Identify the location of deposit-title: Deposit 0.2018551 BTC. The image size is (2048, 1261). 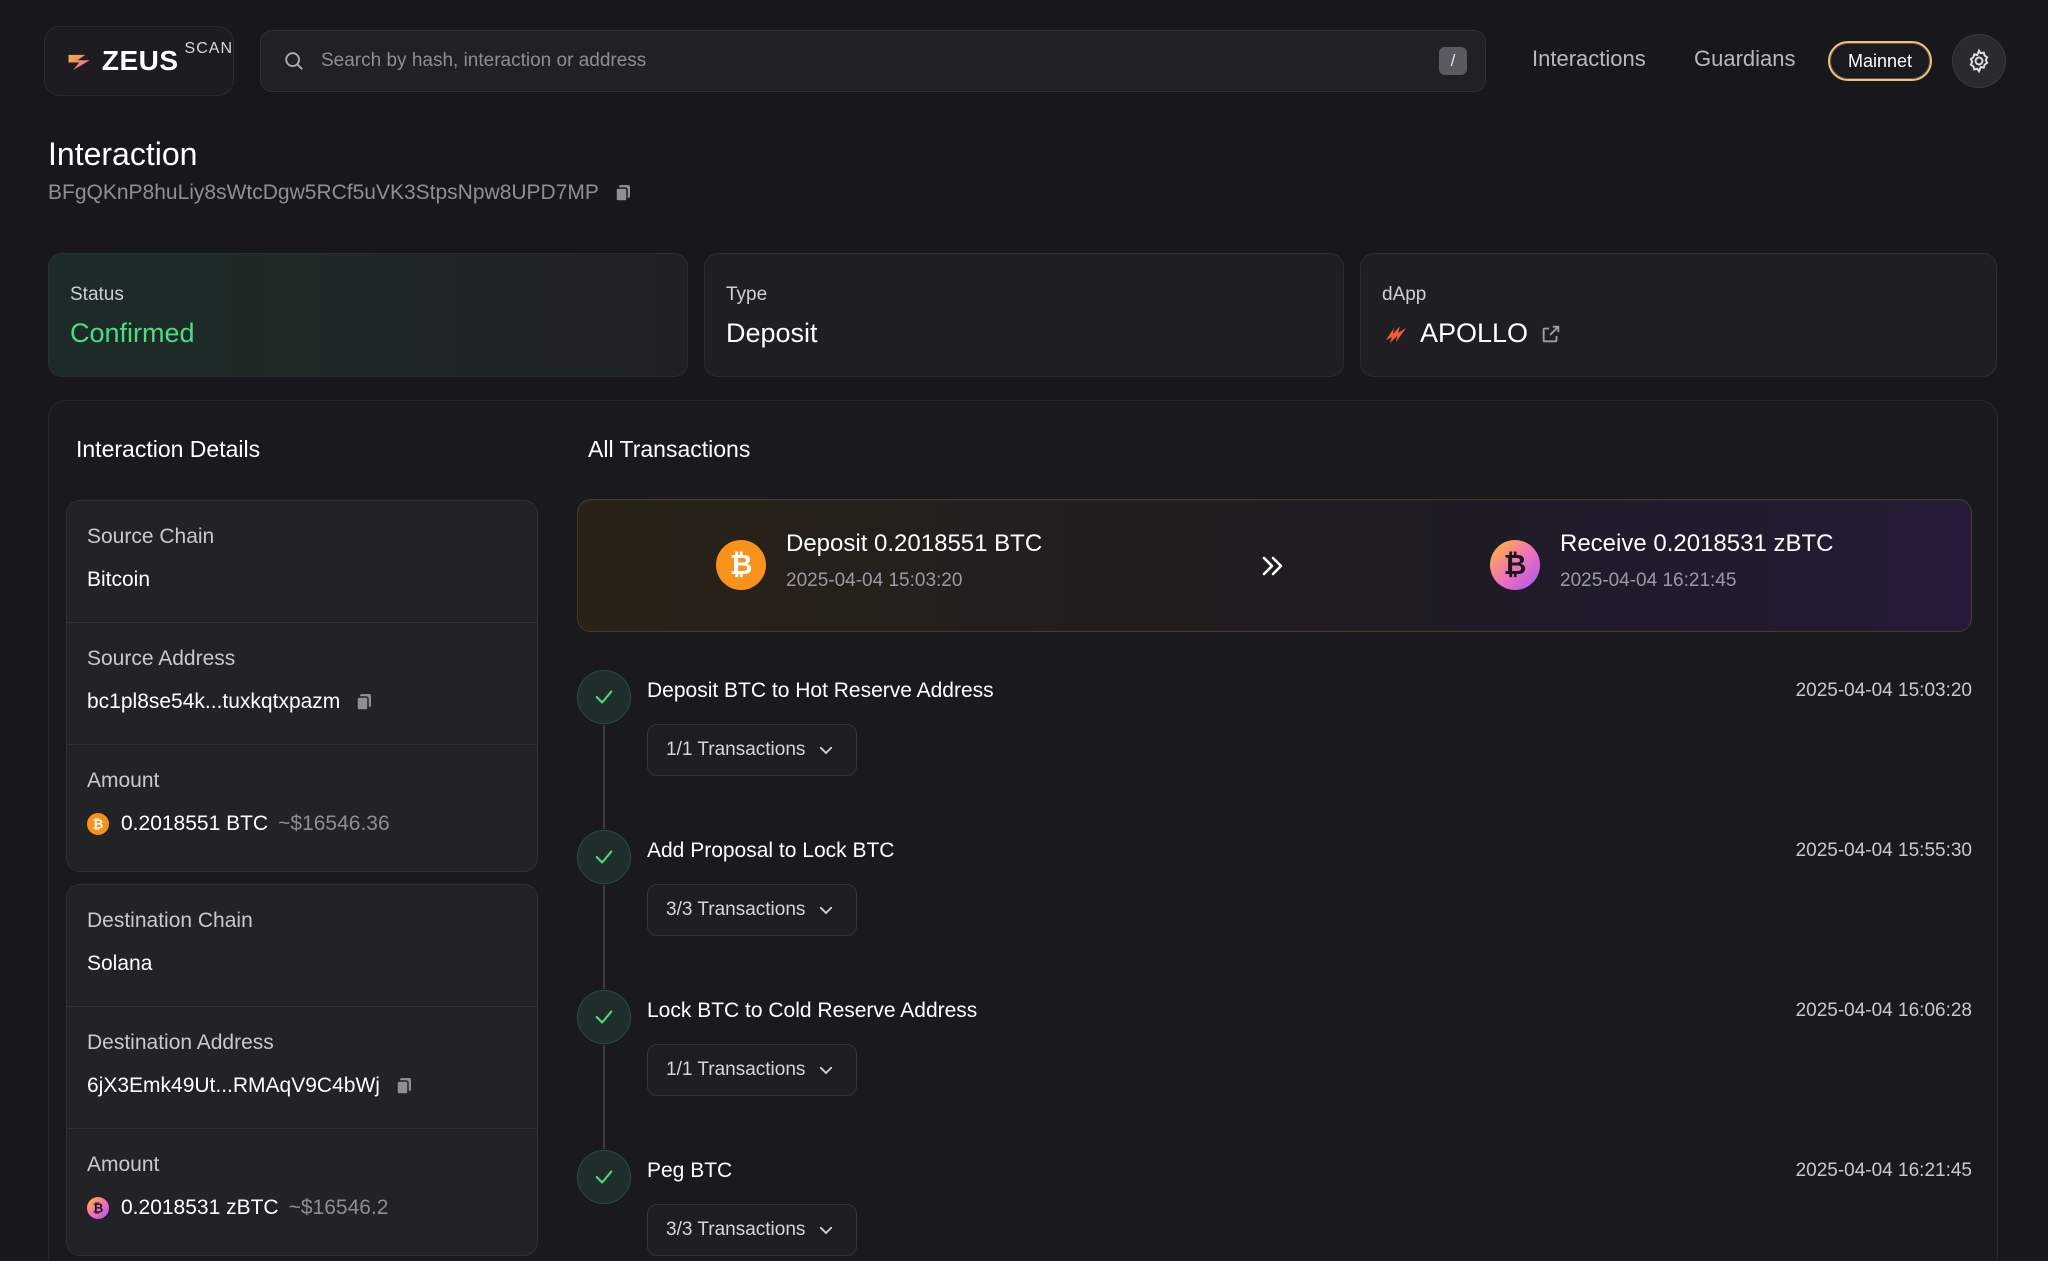
(914, 543).